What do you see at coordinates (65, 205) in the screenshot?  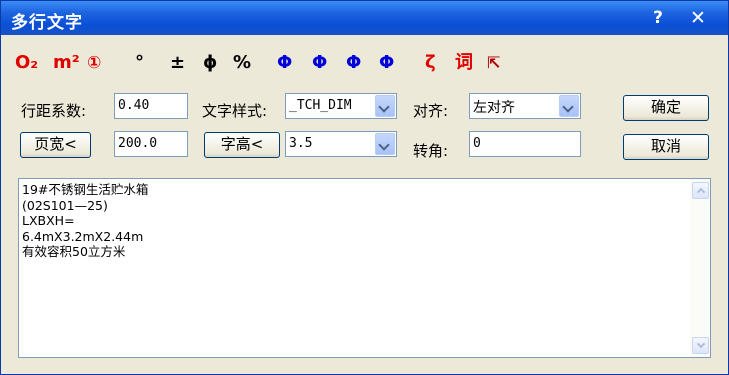 I see `text-line: (02S101—25)` at bounding box center [65, 205].